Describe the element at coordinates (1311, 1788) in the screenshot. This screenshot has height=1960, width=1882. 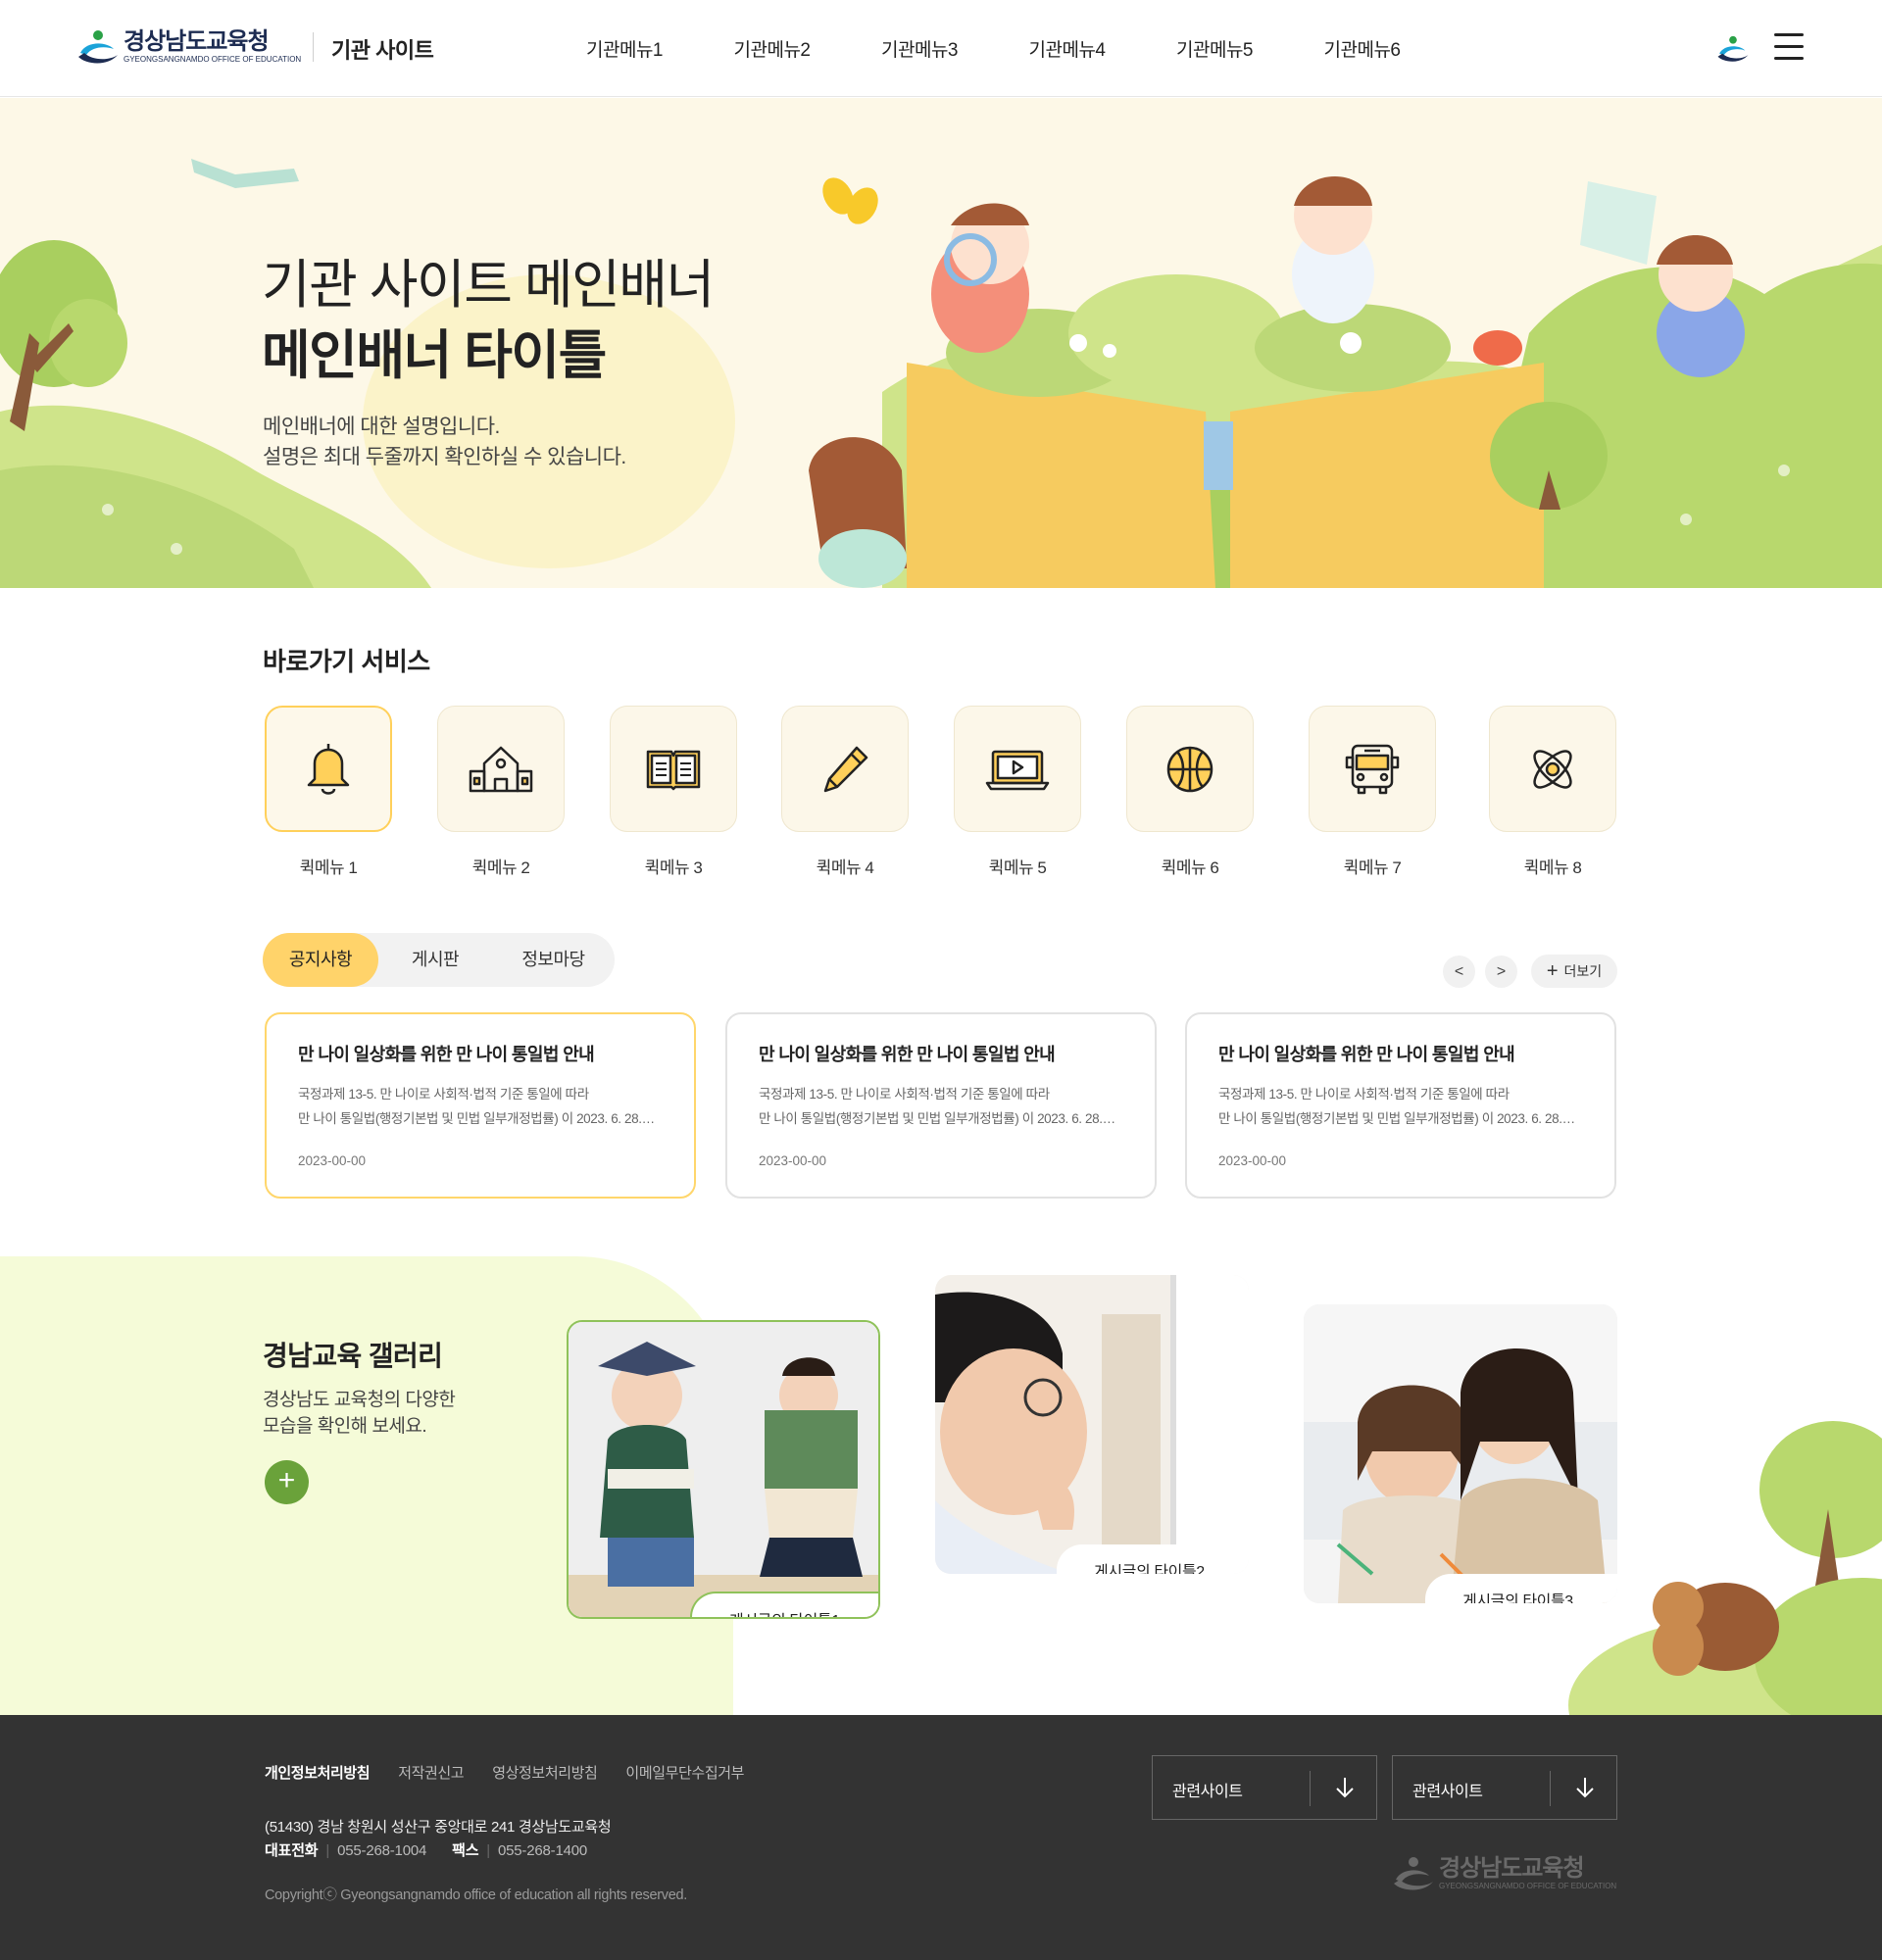
I see `select-divider` at that location.